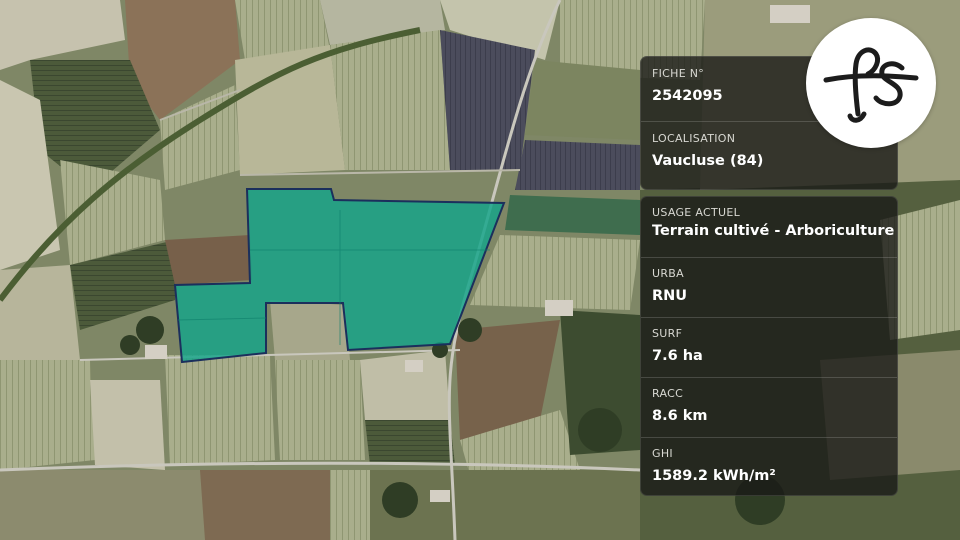 The height and width of the screenshot is (540, 960). Describe the element at coordinates (670, 296) in the screenshot. I see `urba-value: RNU` at that location.